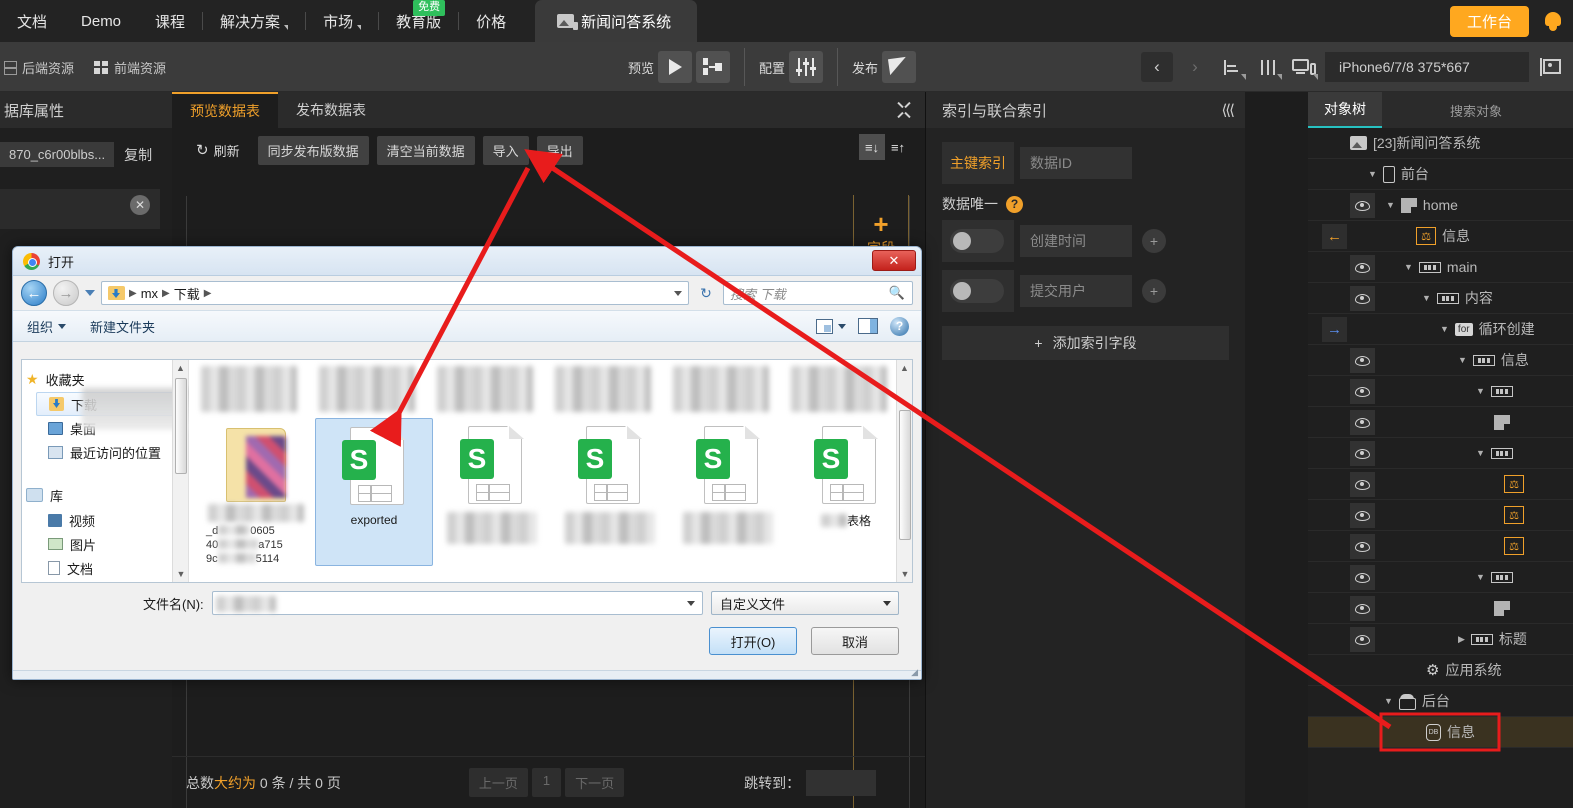 The height and width of the screenshot is (808, 1573). Describe the element at coordinates (1440, 546) in the screenshot. I see `tree-row-13: ⚖` at that location.